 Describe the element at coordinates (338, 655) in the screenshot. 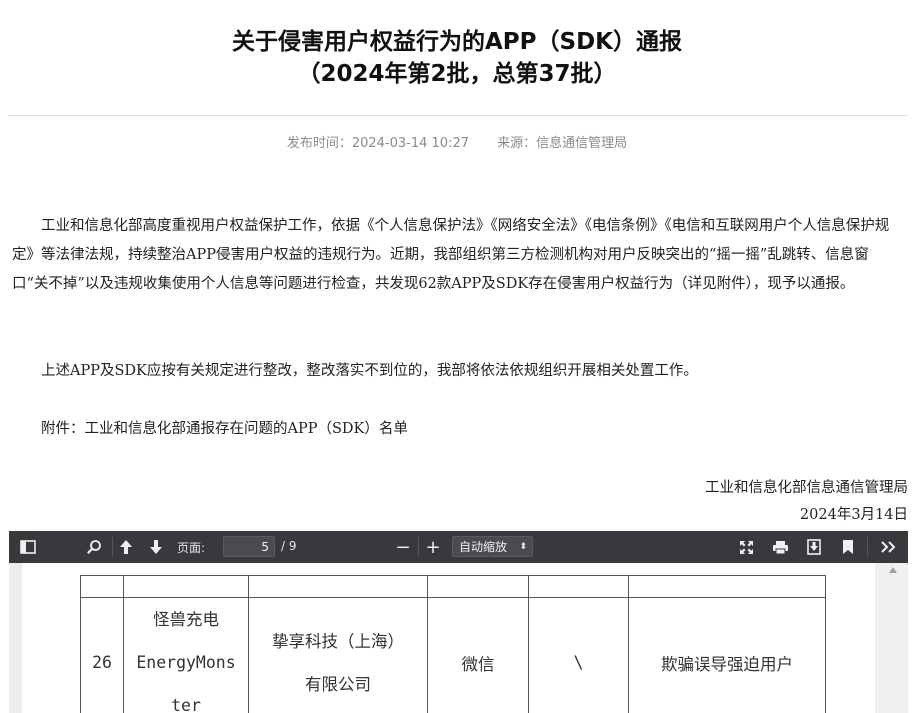

I see `developer-cell: 挚享科技（上海） 有限公司` at that location.